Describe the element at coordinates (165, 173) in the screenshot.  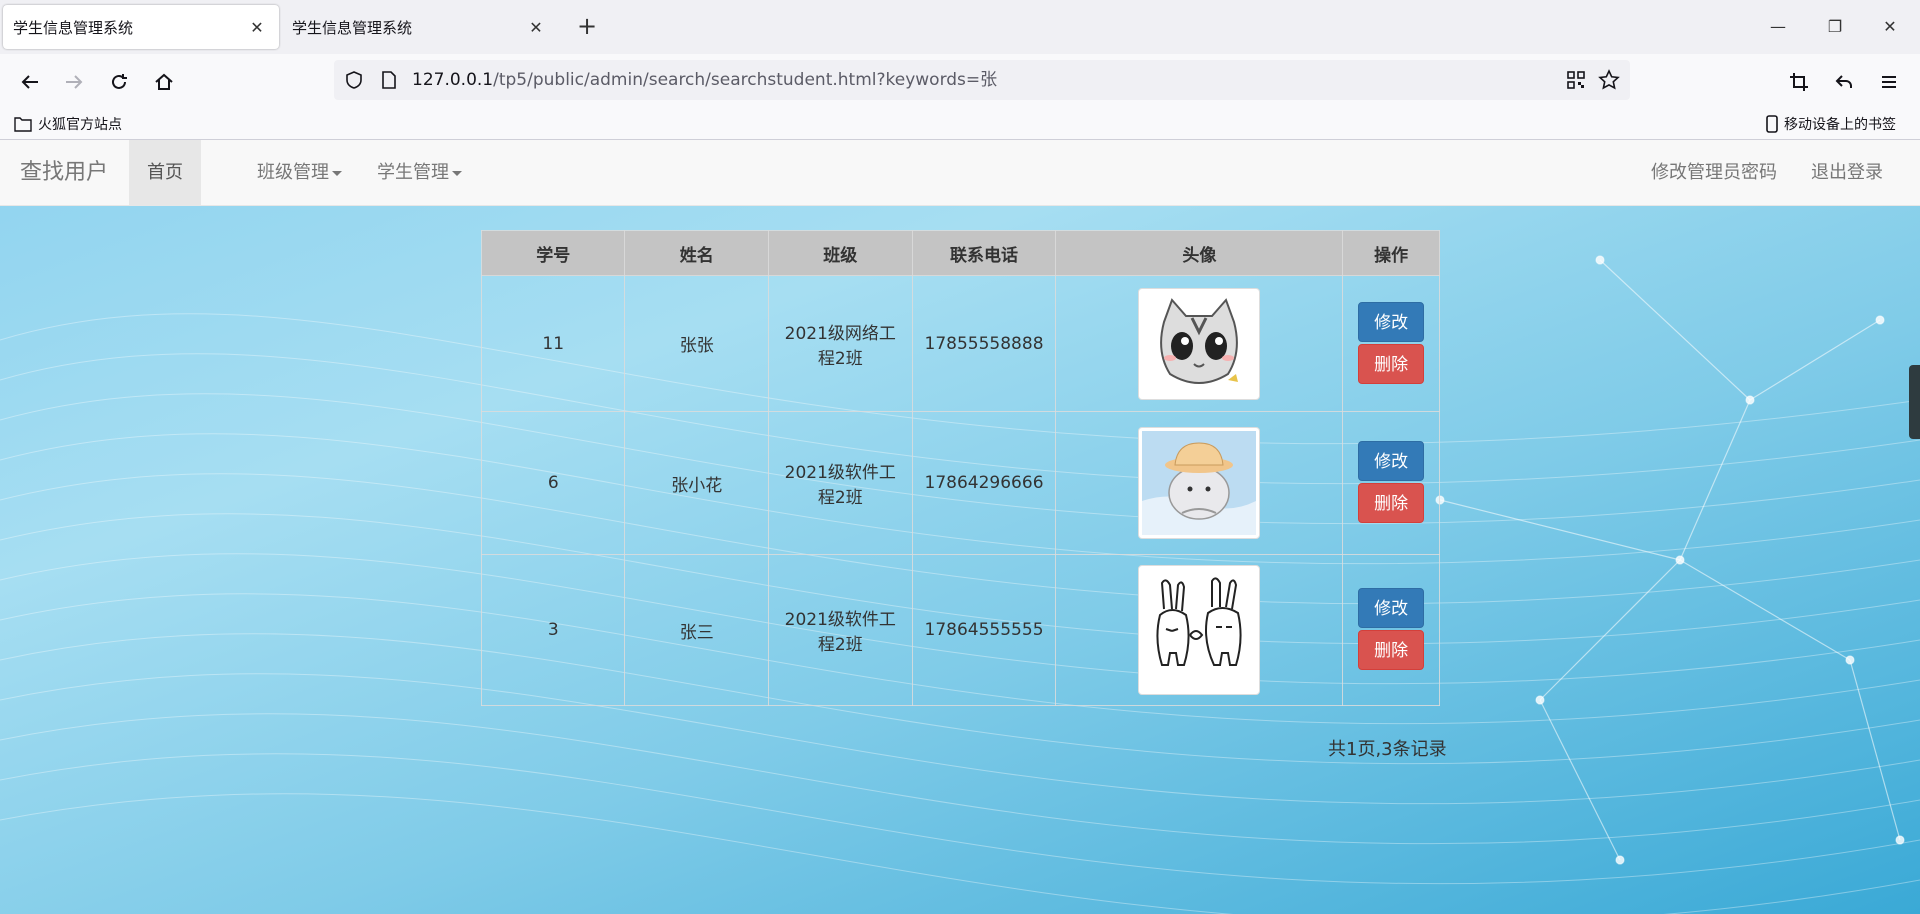
I see `nav-home: 首页` at that location.